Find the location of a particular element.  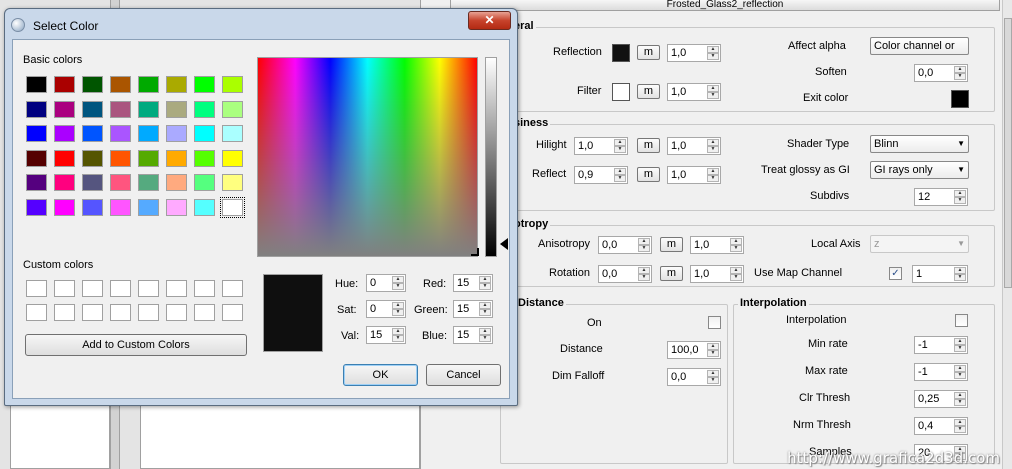

rotation-map-button: m is located at coordinates (671, 273).